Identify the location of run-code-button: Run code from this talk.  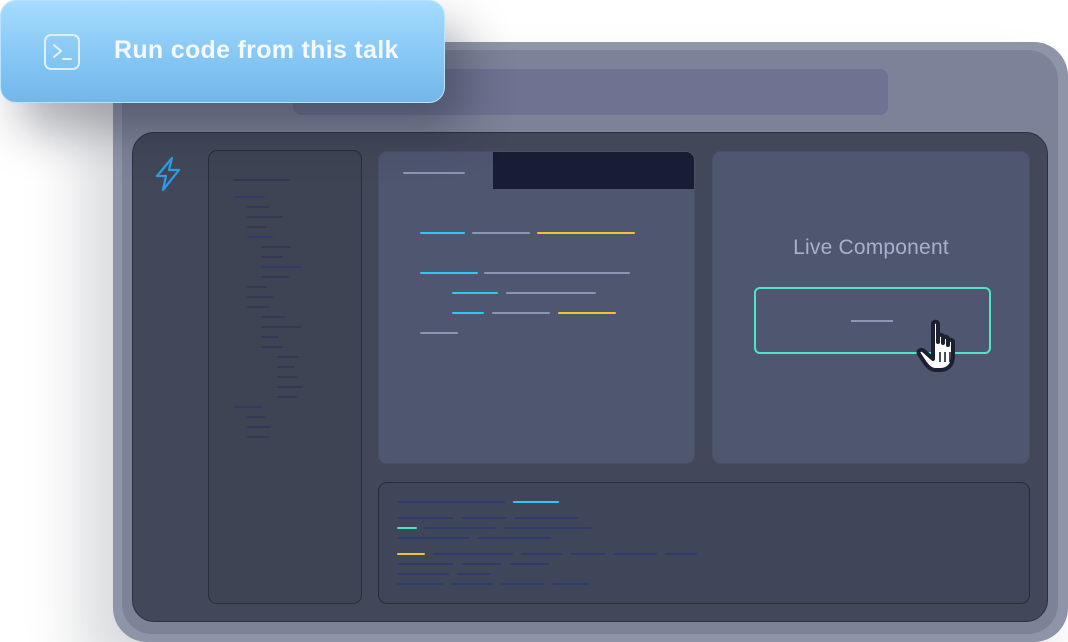
(222, 51).